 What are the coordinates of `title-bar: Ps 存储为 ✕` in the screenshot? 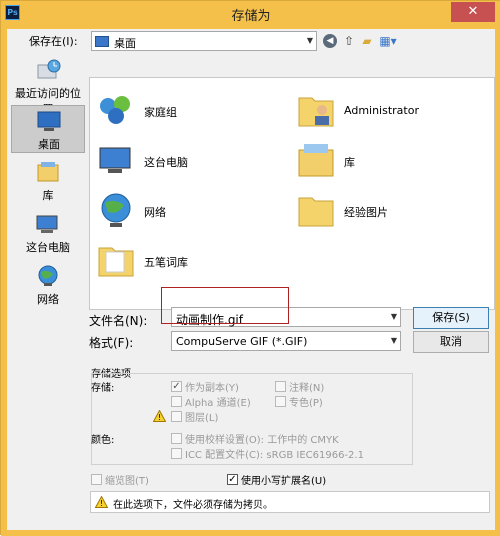 It's located at (250, 15).